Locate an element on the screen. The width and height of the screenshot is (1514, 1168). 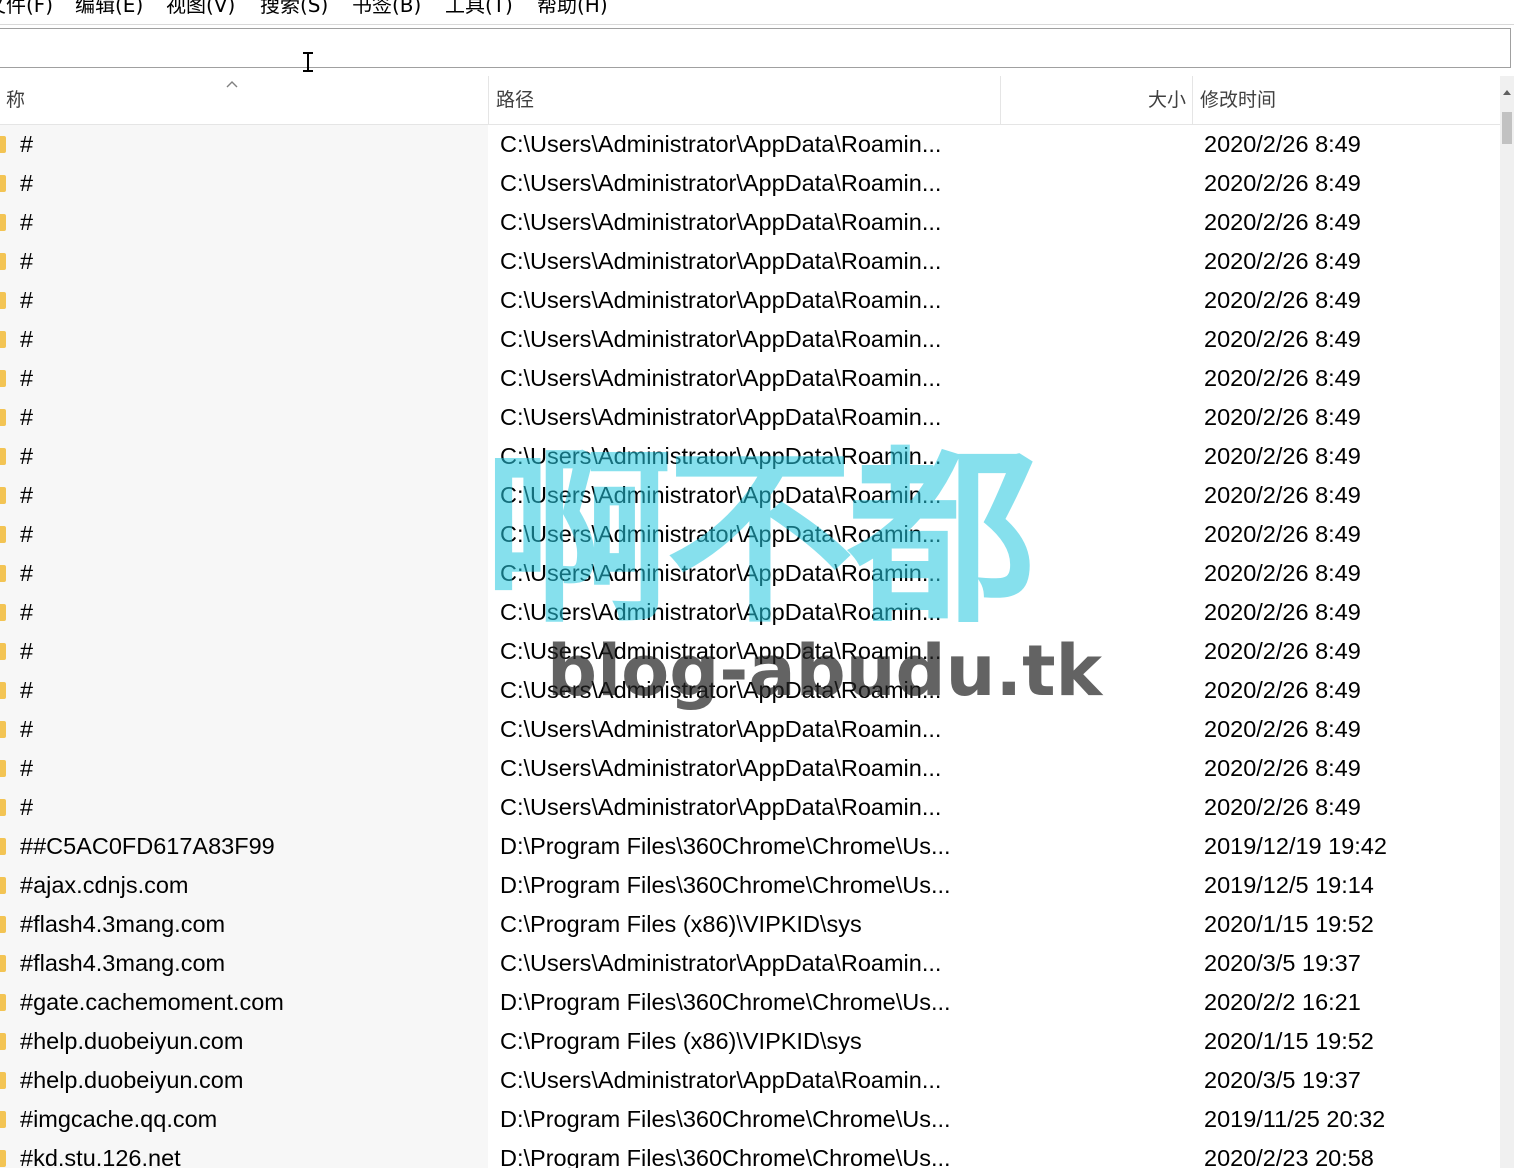
scrollbar-thumb is located at coordinates (1507, 128).